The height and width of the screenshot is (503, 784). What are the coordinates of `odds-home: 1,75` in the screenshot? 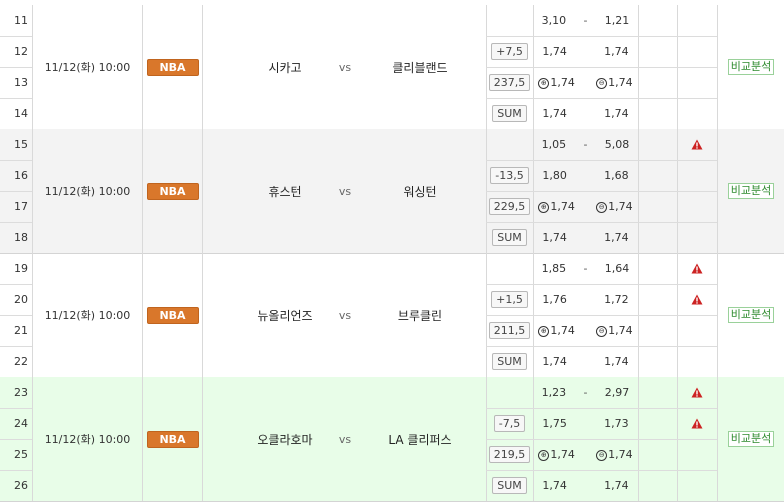 It's located at (554, 423).